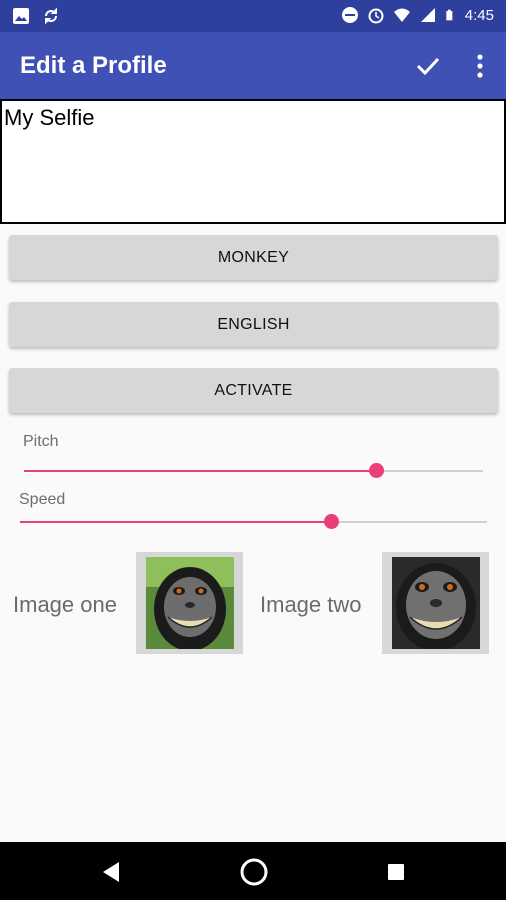 This screenshot has width=506, height=900. What do you see at coordinates (331, 521) in the screenshot?
I see `speed-slider-thumb` at bounding box center [331, 521].